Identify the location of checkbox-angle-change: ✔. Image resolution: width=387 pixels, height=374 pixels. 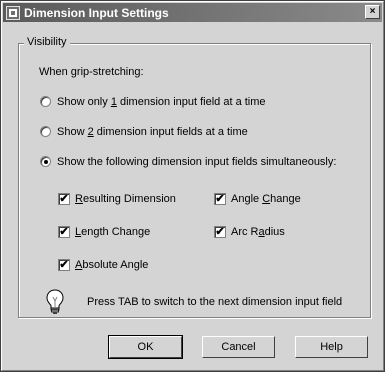
(220, 199).